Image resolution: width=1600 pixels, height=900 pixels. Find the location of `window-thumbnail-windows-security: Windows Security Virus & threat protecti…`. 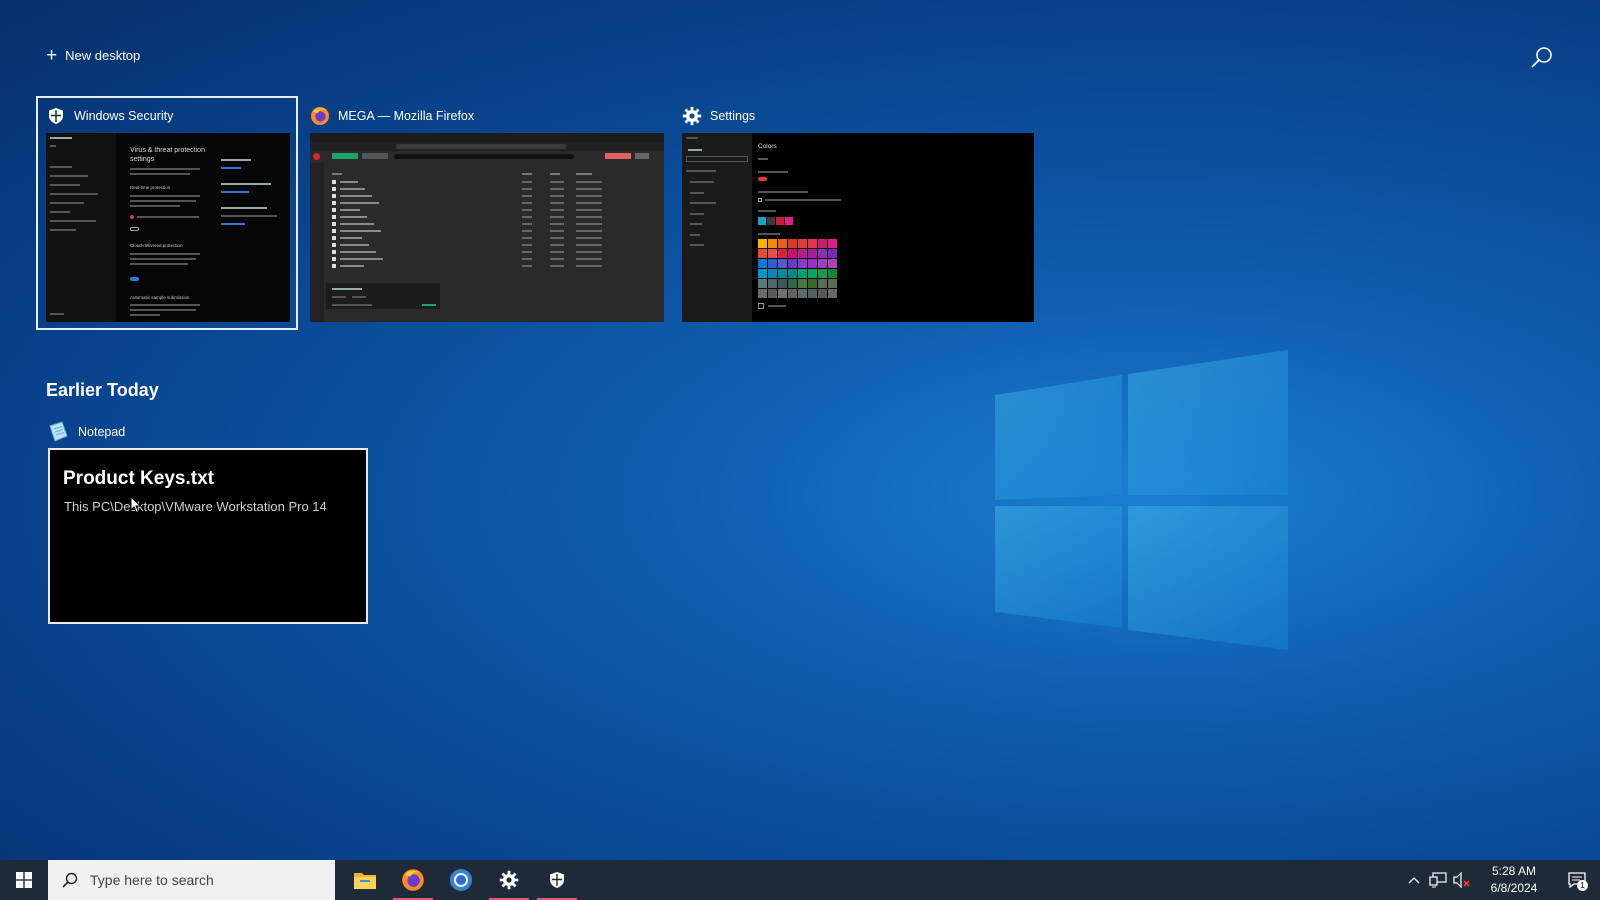

window-thumbnail-windows-security: Windows Security Virus & threat protecti… is located at coordinates (168, 214).